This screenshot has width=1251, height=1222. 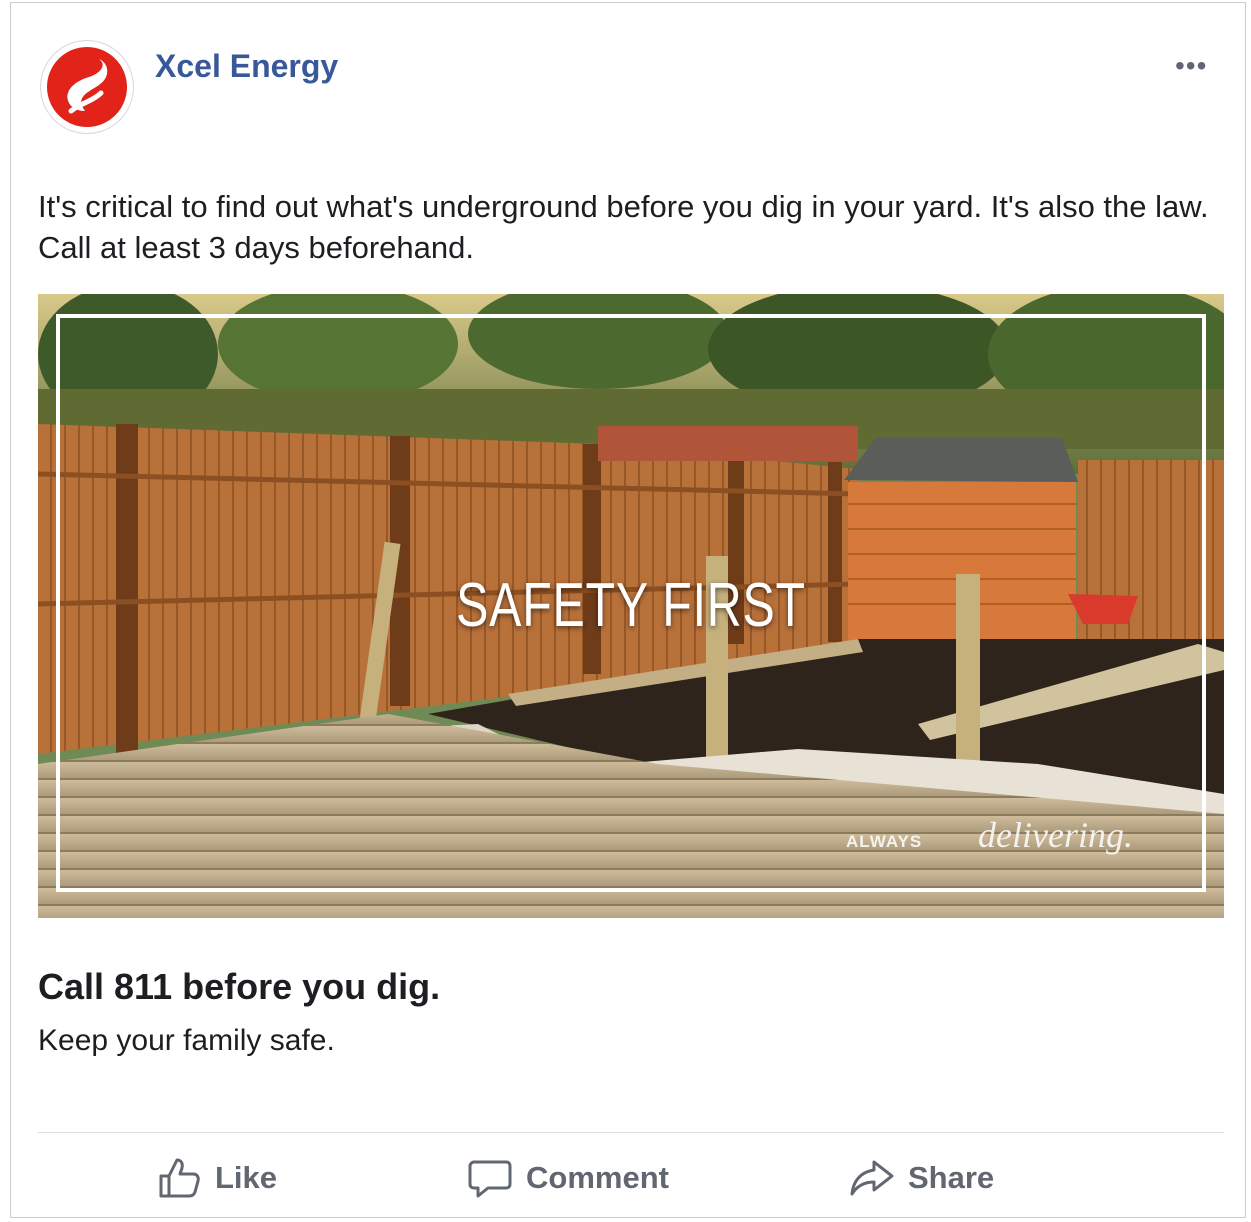 I want to click on comment-button: Comment, so click(x=567, y=1178).